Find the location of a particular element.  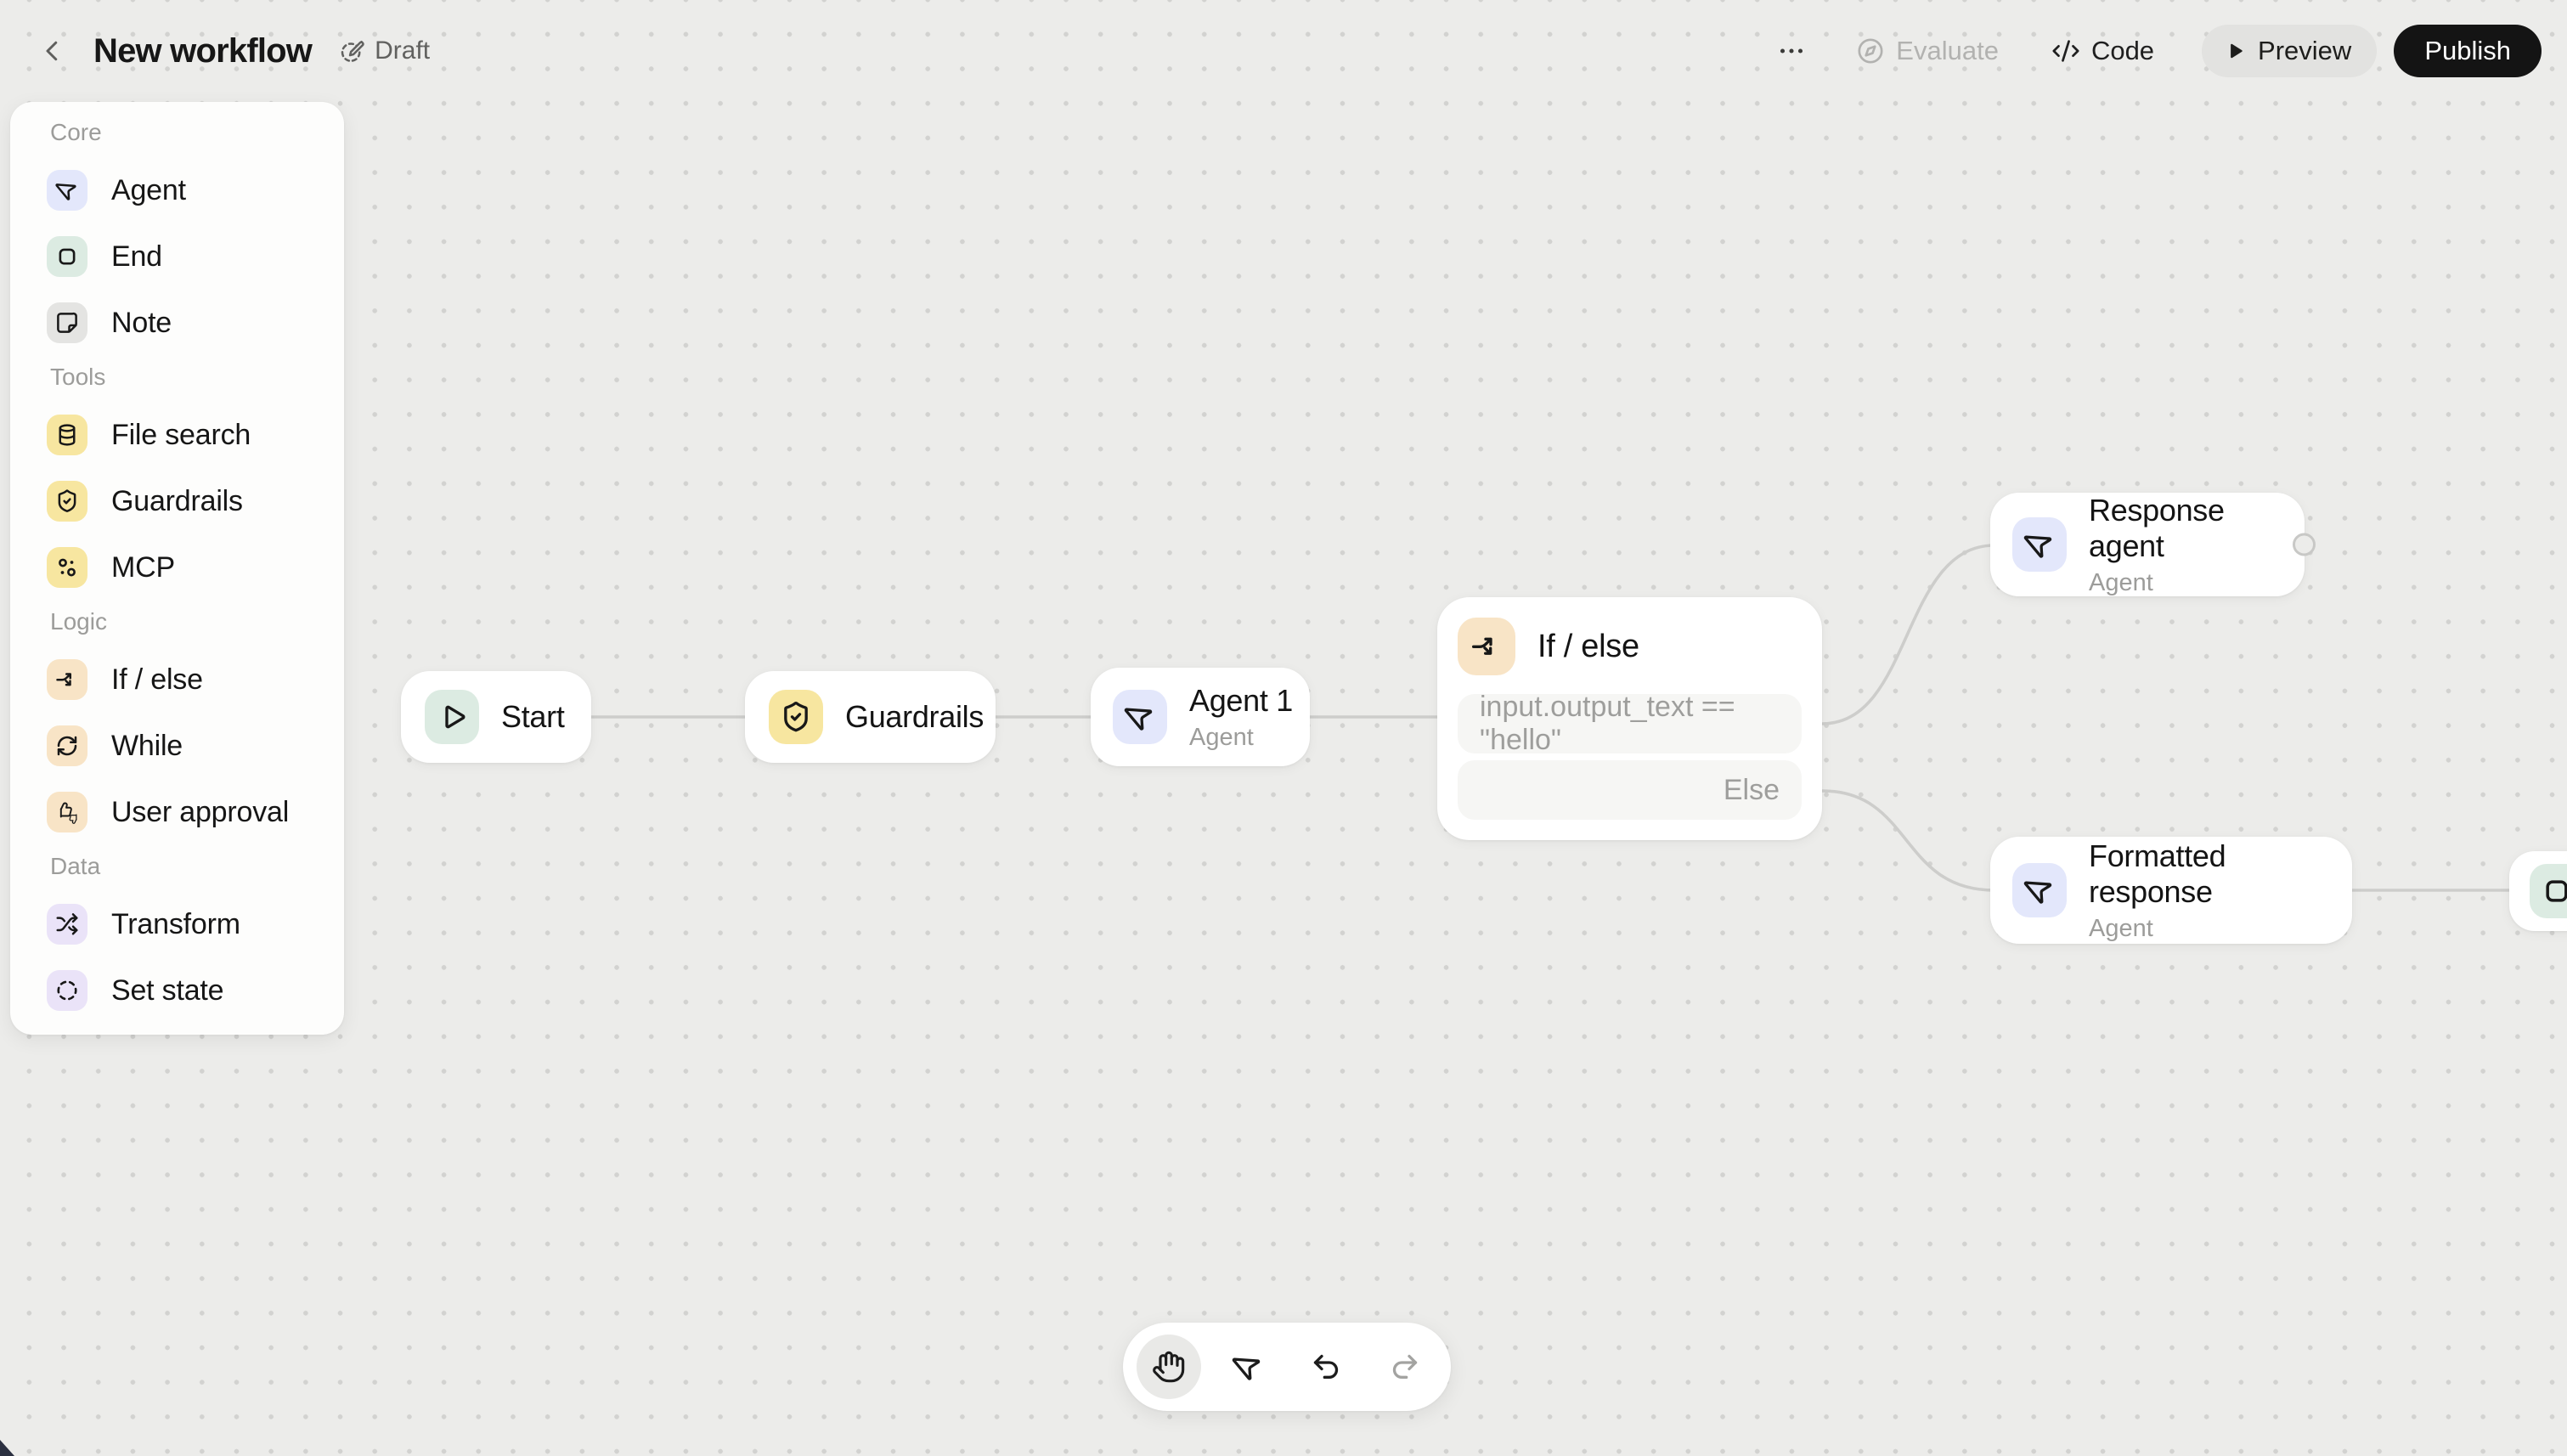

node-response-agent: Response agent Agent is located at coordinates (2153, 544).